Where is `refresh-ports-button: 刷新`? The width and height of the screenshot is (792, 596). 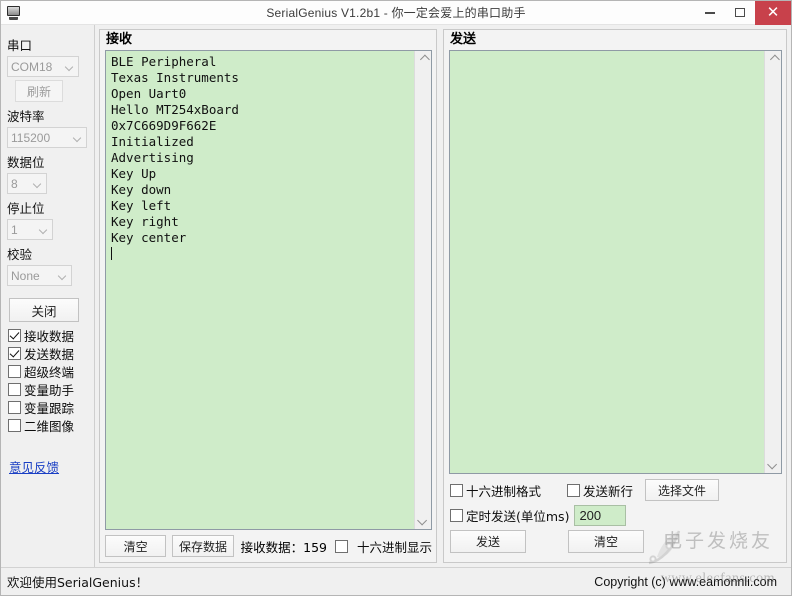 refresh-ports-button: 刷新 is located at coordinates (39, 91).